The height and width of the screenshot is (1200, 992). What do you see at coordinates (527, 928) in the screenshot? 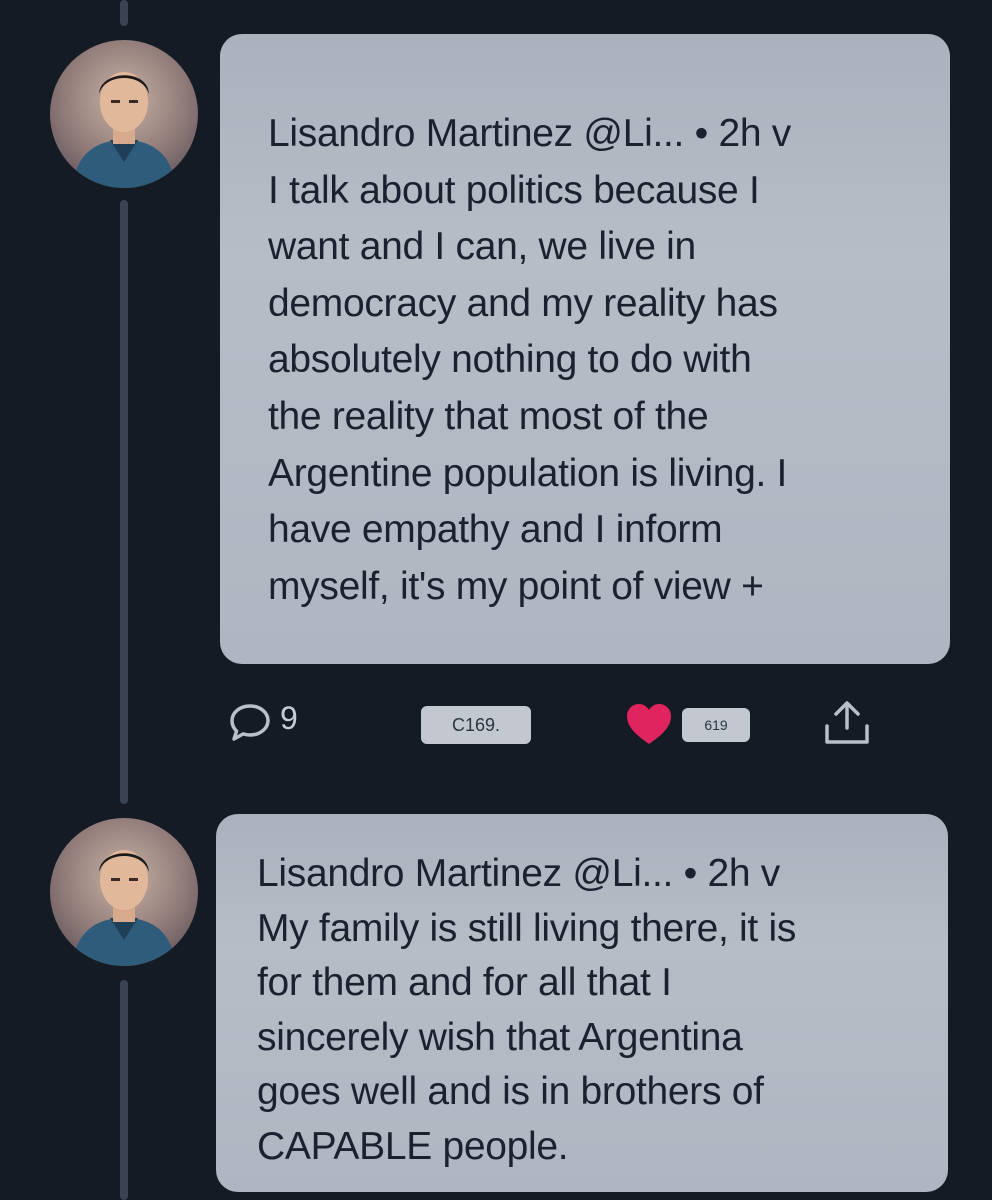
I see `tweet-text-line: My family is still living there, it is` at bounding box center [527, 928].